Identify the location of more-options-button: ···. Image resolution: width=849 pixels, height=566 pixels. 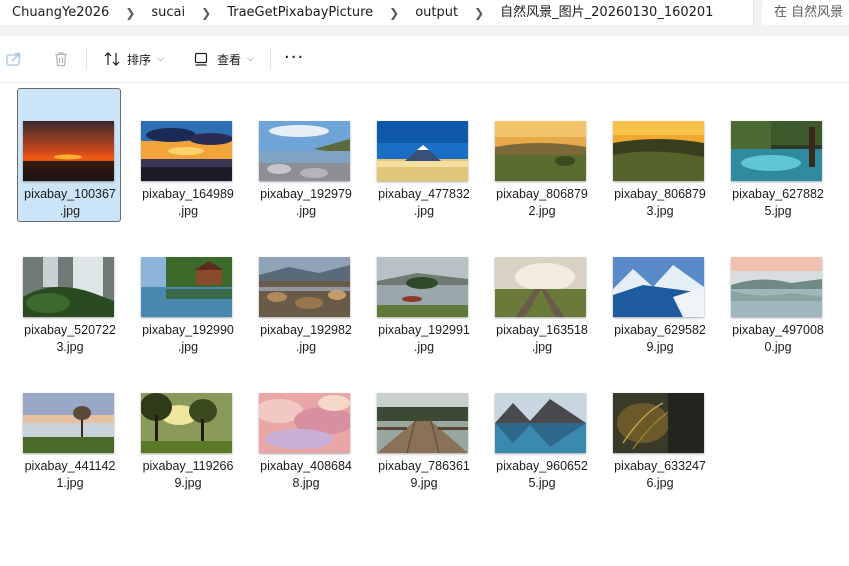
(294, 58).